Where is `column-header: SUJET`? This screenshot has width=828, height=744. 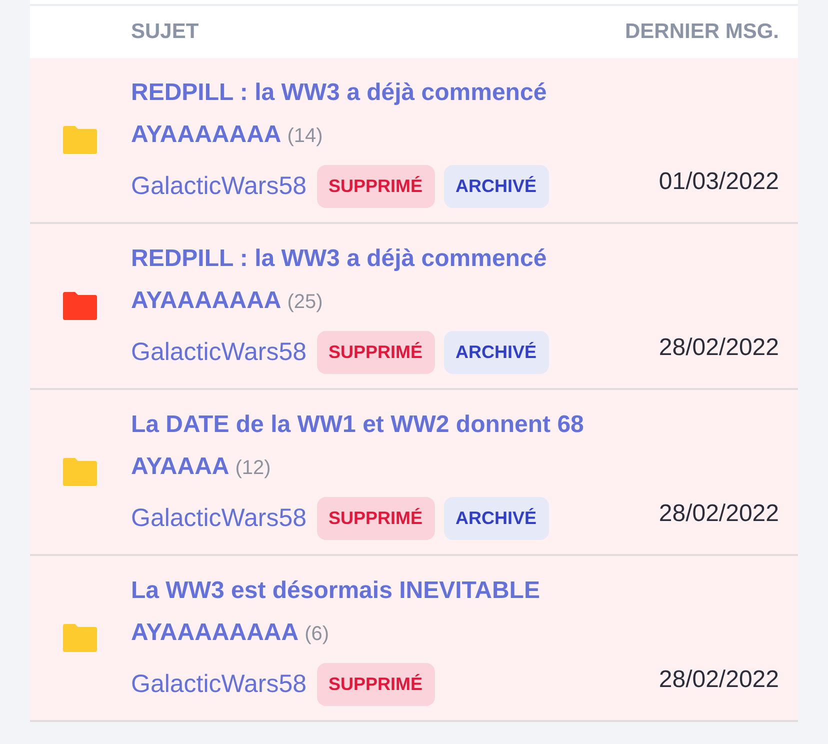 column-header: SUJET is located at coordinates (165, 32).